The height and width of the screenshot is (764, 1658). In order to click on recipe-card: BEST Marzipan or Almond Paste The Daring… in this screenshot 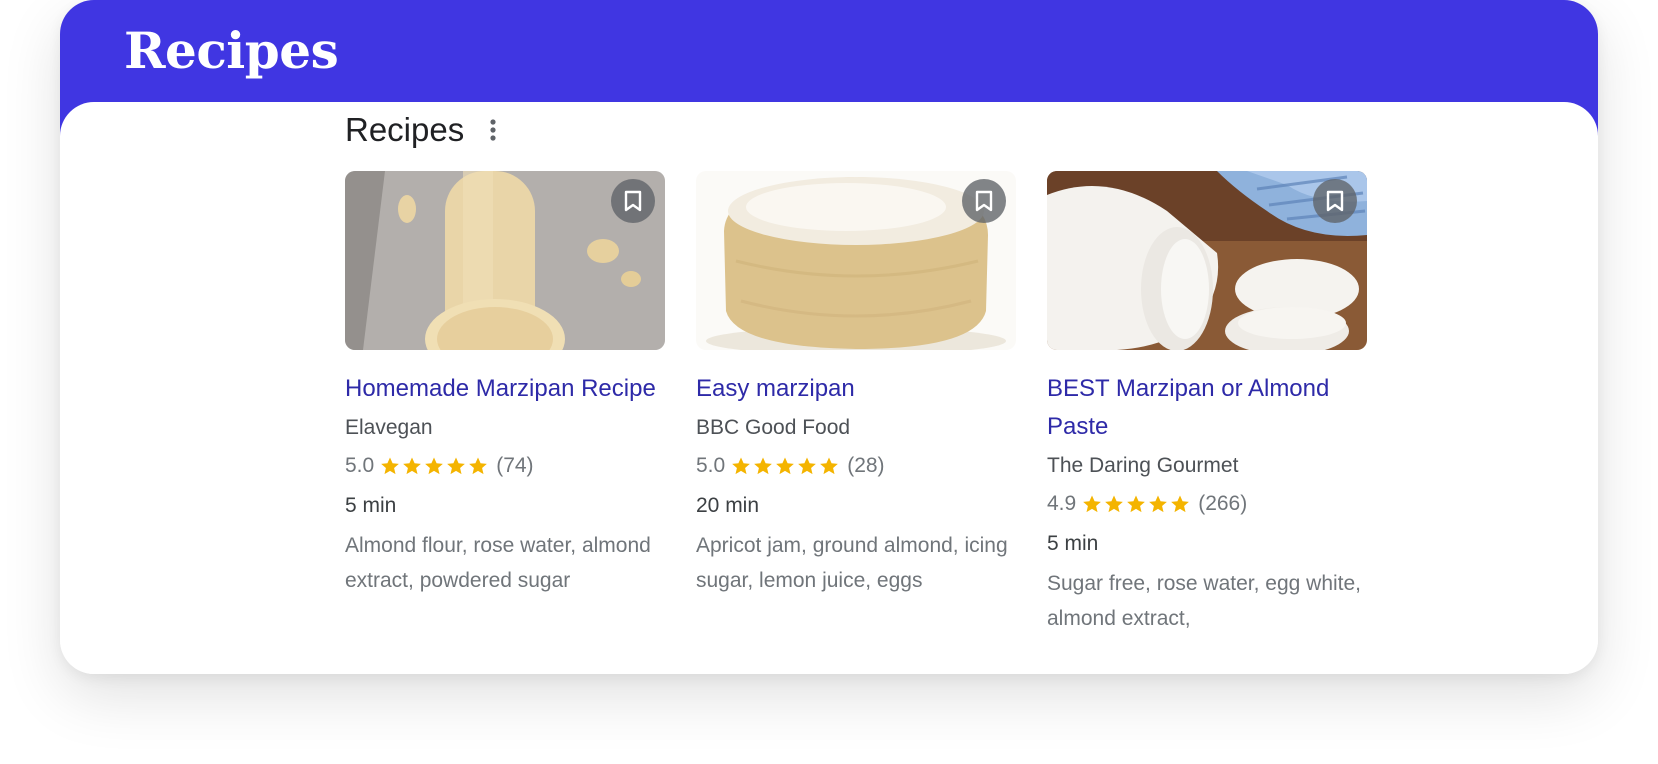, I will do `click(1207, 403)`.